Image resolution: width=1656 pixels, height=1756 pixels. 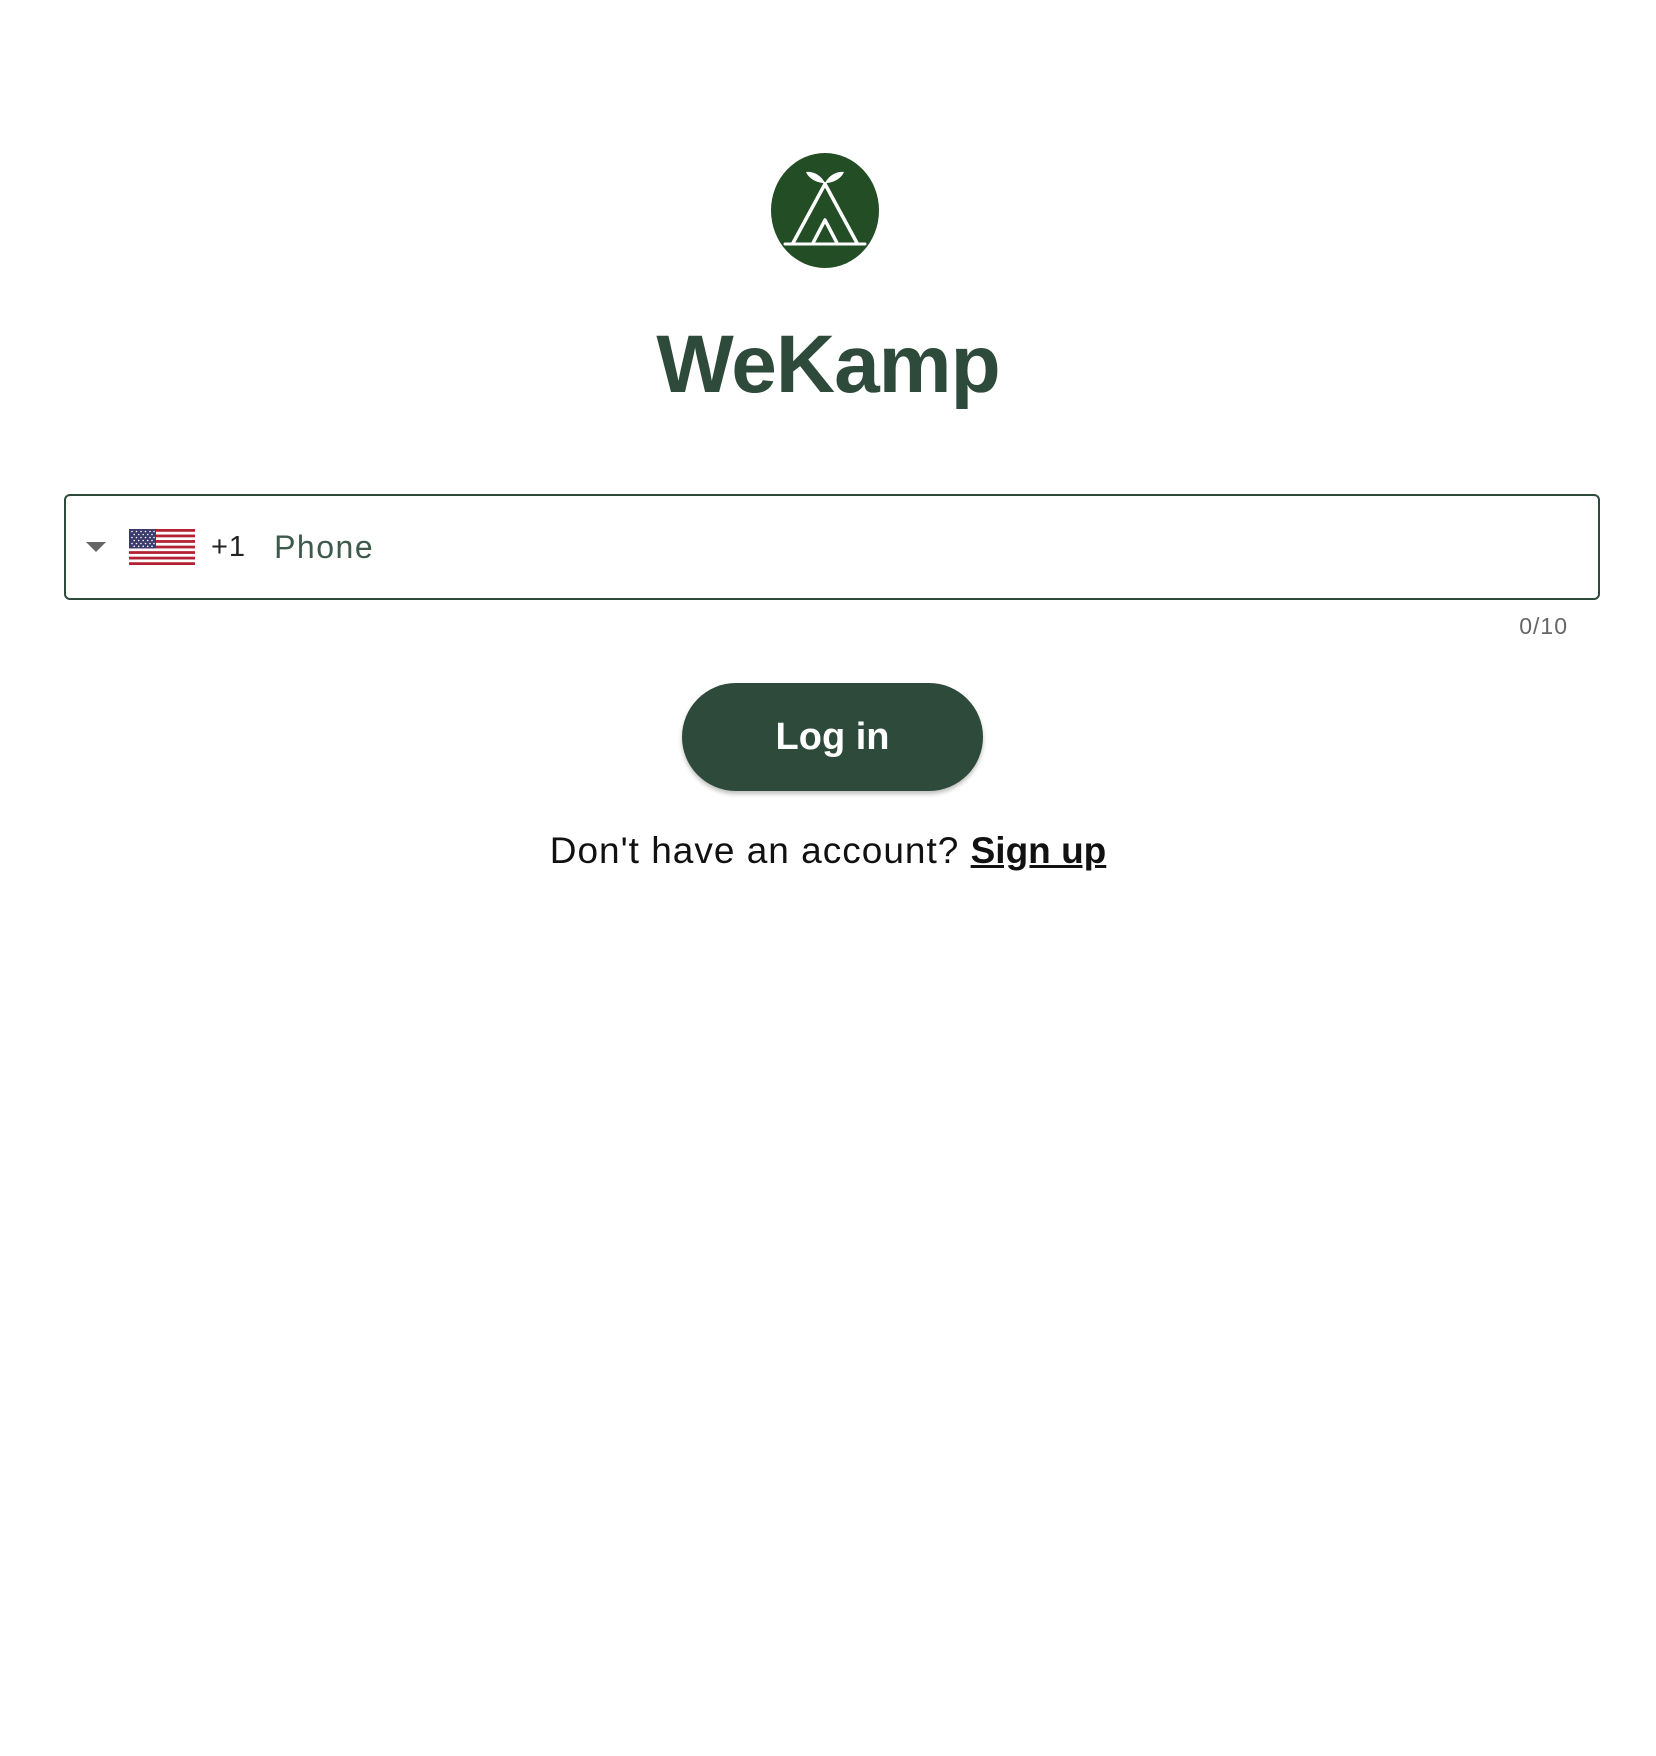 What do you see at coordinates (832, 737) in the screenshot?
I see `login-button: Log in` at bounding box center [832, 737].